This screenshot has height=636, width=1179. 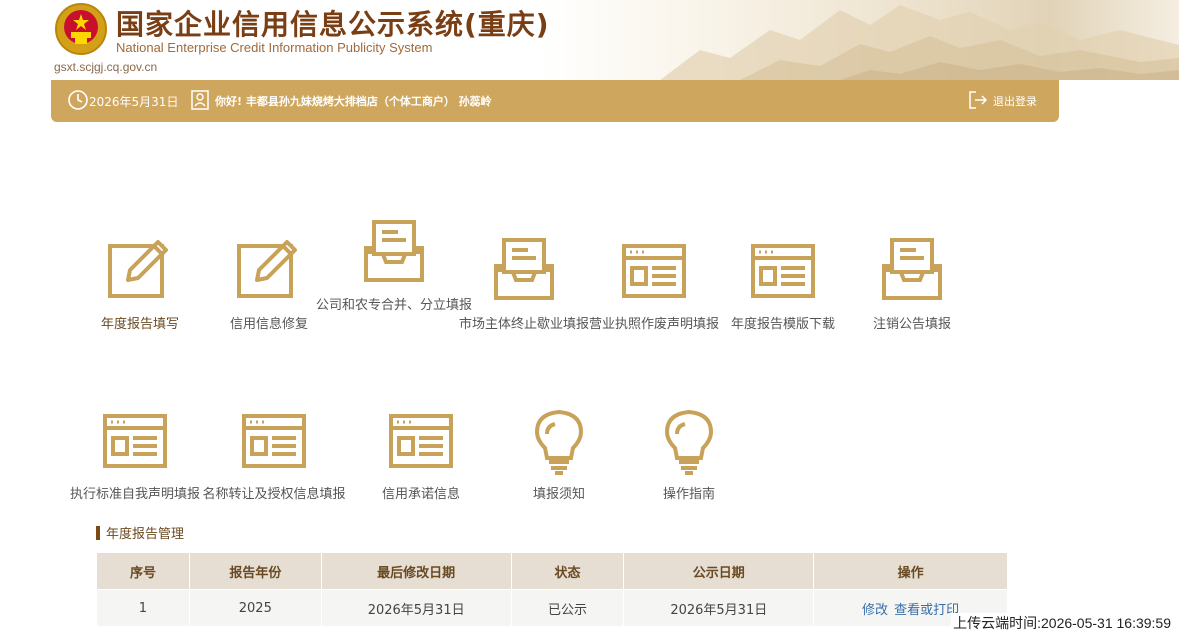 I want to click on edit-link: 修改, so click(x=875, y=610).